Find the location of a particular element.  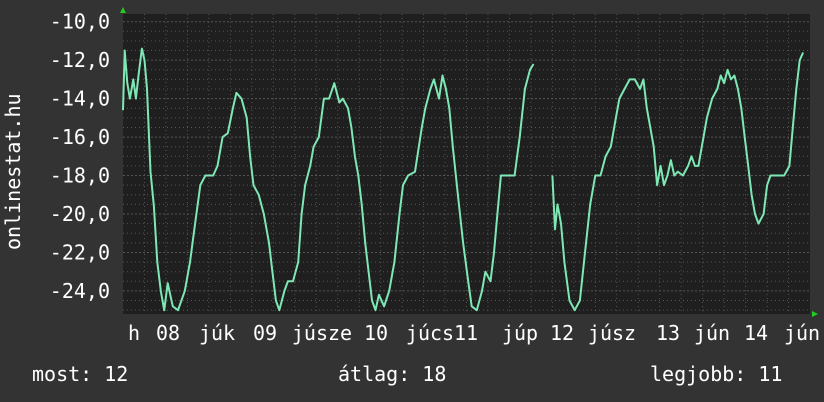

y-tick-label: -10,0 is located at coordinates (80, 22).